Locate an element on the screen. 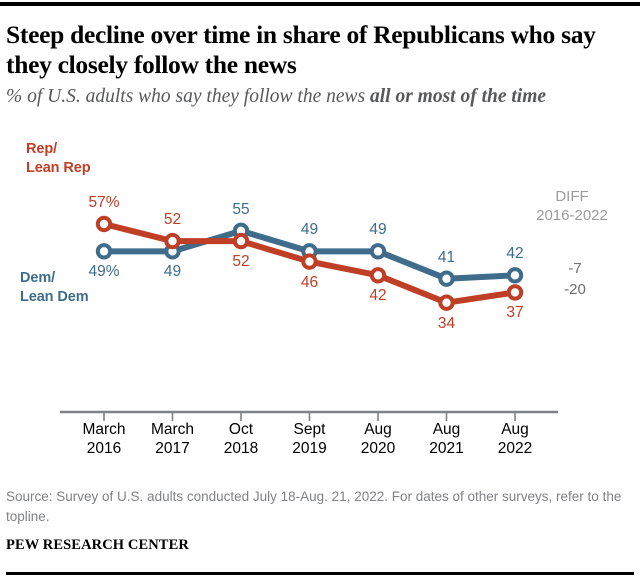 This screenshot has width=640, height=585. x-axis-label-line: 2022 is located at coordinates (515, 448).